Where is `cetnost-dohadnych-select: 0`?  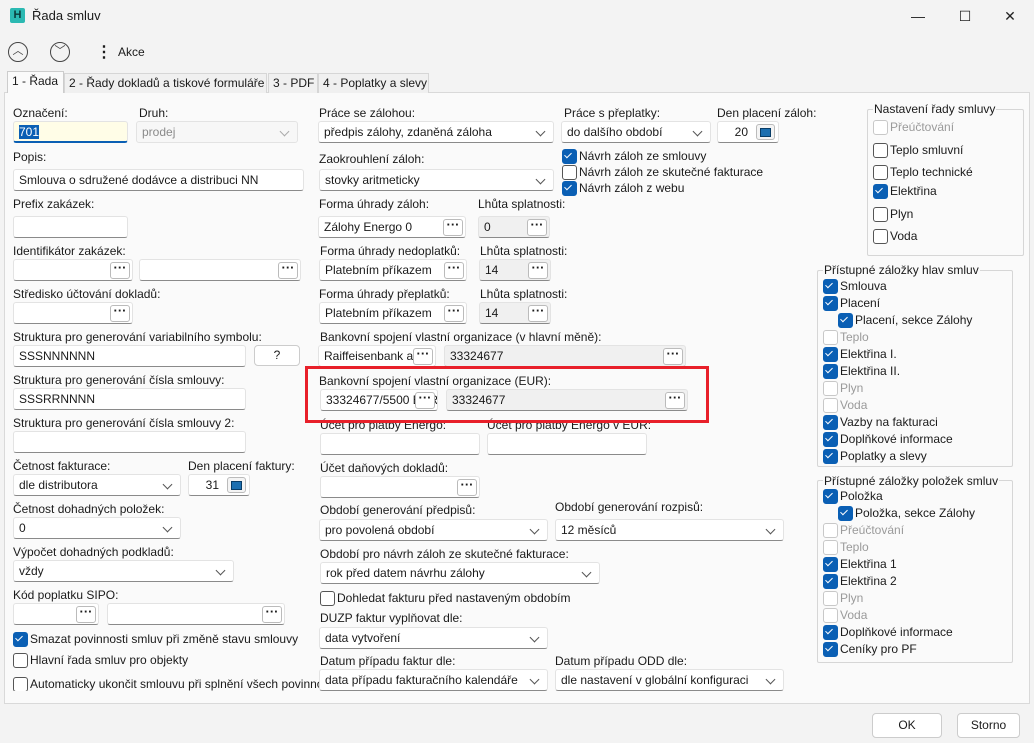
cetnost-dohadnych-select: 0 is located at coordinates (97, 528).